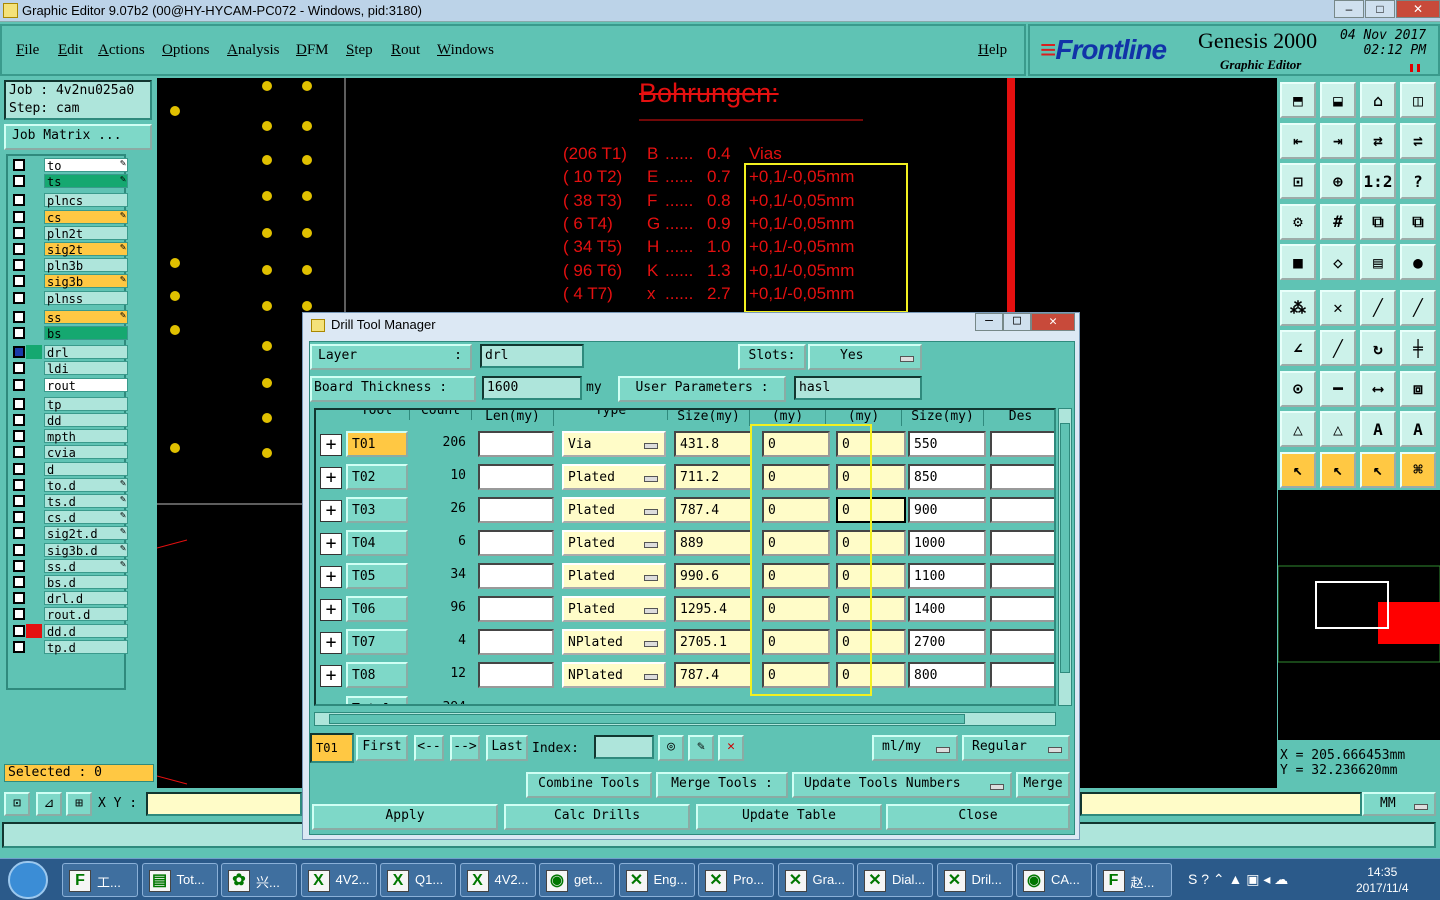 Image resolution: width=1440 pixels, height=900 pixels. What do you see at coordinates (713, 609) in the screenshot?
I see `size-input: 1295.4` at bounding box center [713, 609].